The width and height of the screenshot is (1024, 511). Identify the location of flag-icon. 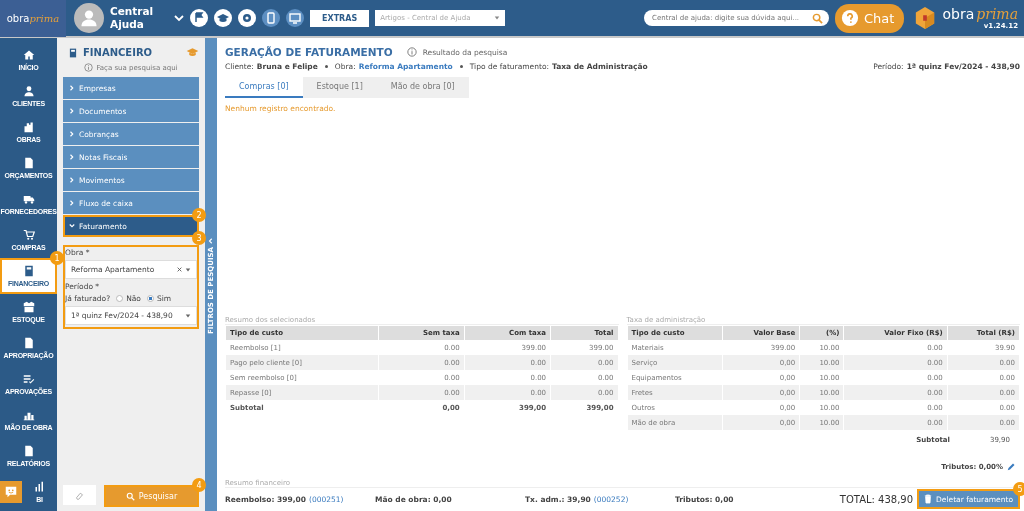
(199, 18).